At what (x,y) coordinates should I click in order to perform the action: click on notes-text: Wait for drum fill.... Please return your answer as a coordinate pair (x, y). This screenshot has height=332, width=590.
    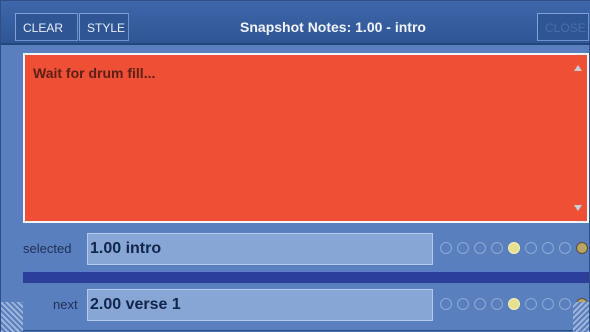
    Looking at the image, I should click on (94, 73).